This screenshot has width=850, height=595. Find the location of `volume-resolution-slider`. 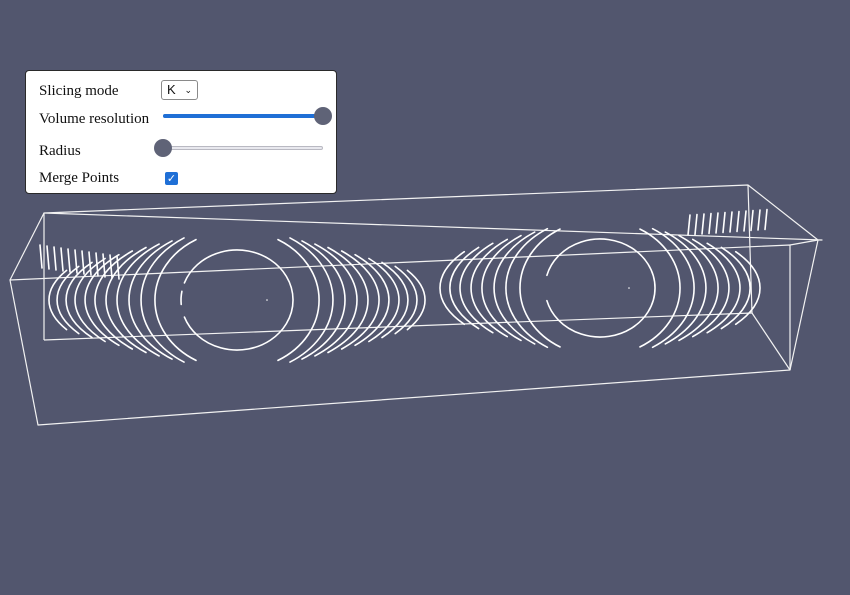

volume-resolution-slider is located at coordinates (247, 116).